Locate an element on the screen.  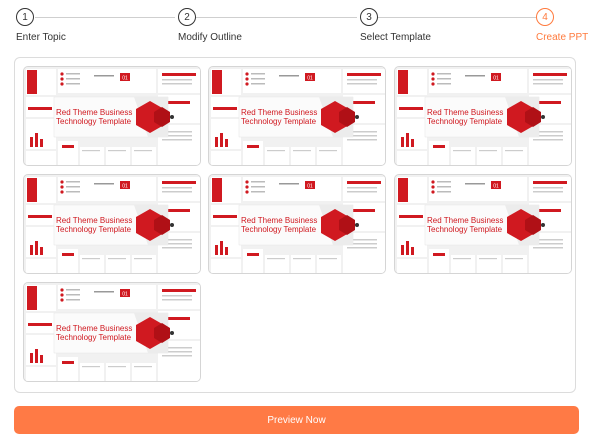
step-select-template: 3 Select Template is located at coordinates (395, 25).